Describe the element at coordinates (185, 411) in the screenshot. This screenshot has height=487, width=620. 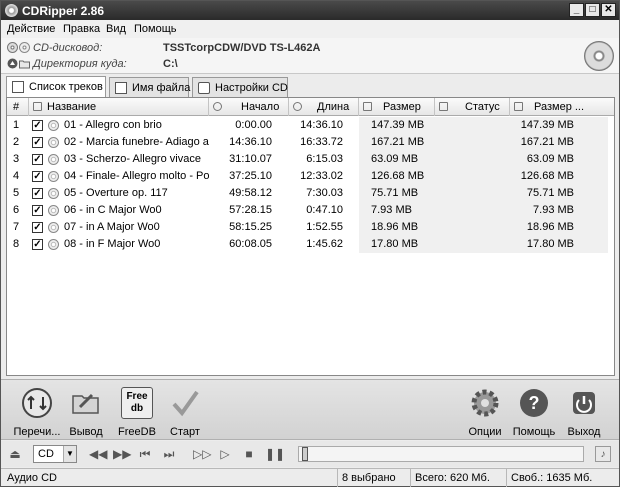
I see `start-button: Старт` at that location.